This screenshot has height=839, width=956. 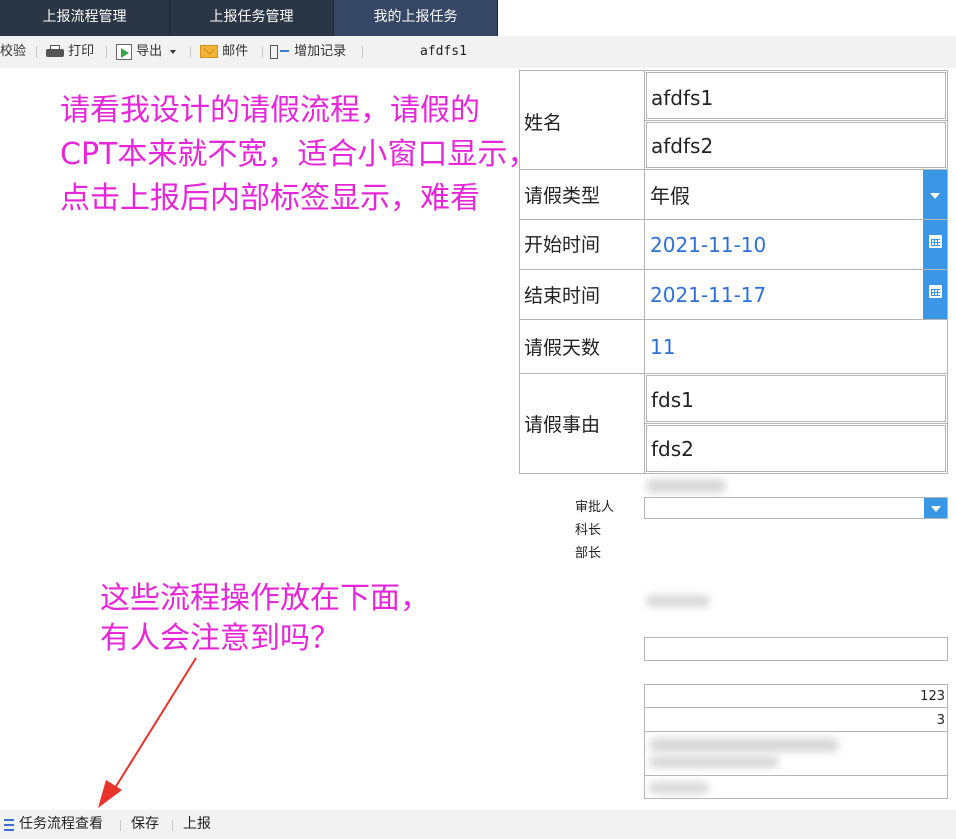 I want to click on view-task-flow-label: 任务流程查看, so click(x=61, y=824).